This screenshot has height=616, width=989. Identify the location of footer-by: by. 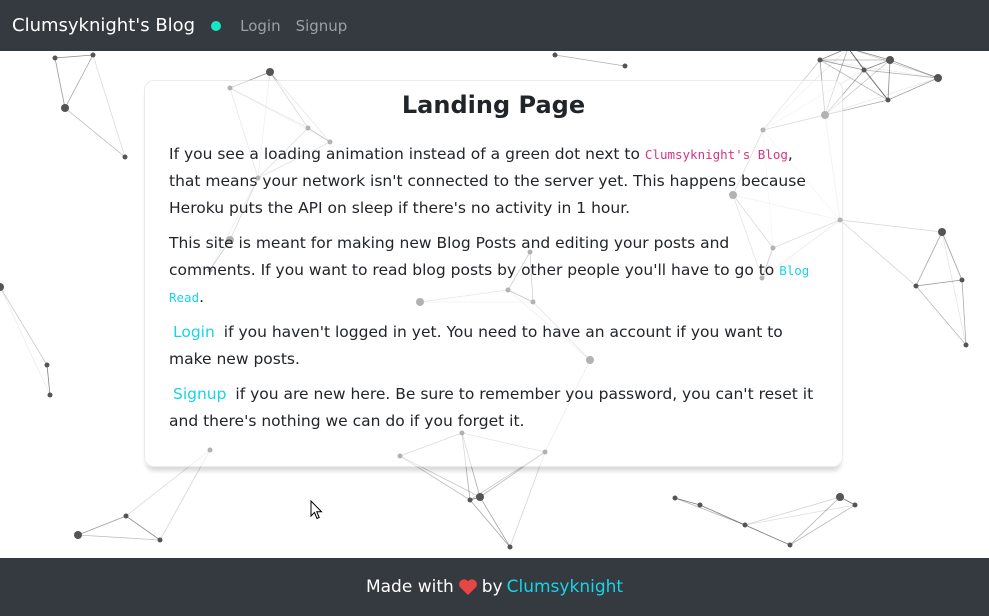
(492, 587).